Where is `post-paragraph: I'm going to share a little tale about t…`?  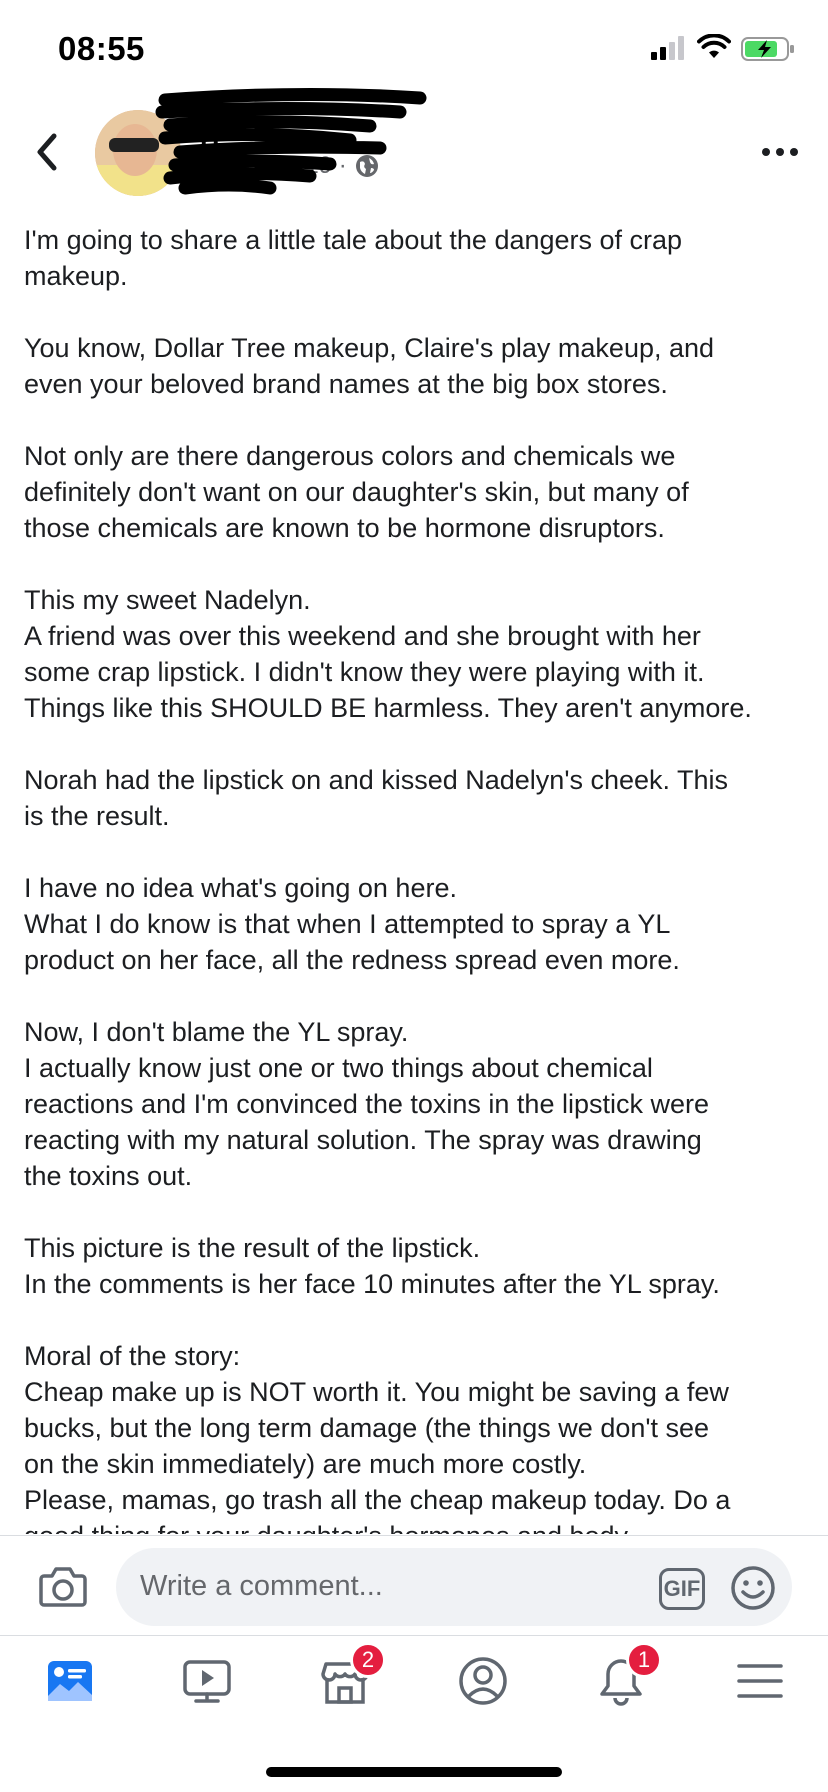 post-paragraph: I'm going to share a little tale about t… is located at coordinates (419, 258).